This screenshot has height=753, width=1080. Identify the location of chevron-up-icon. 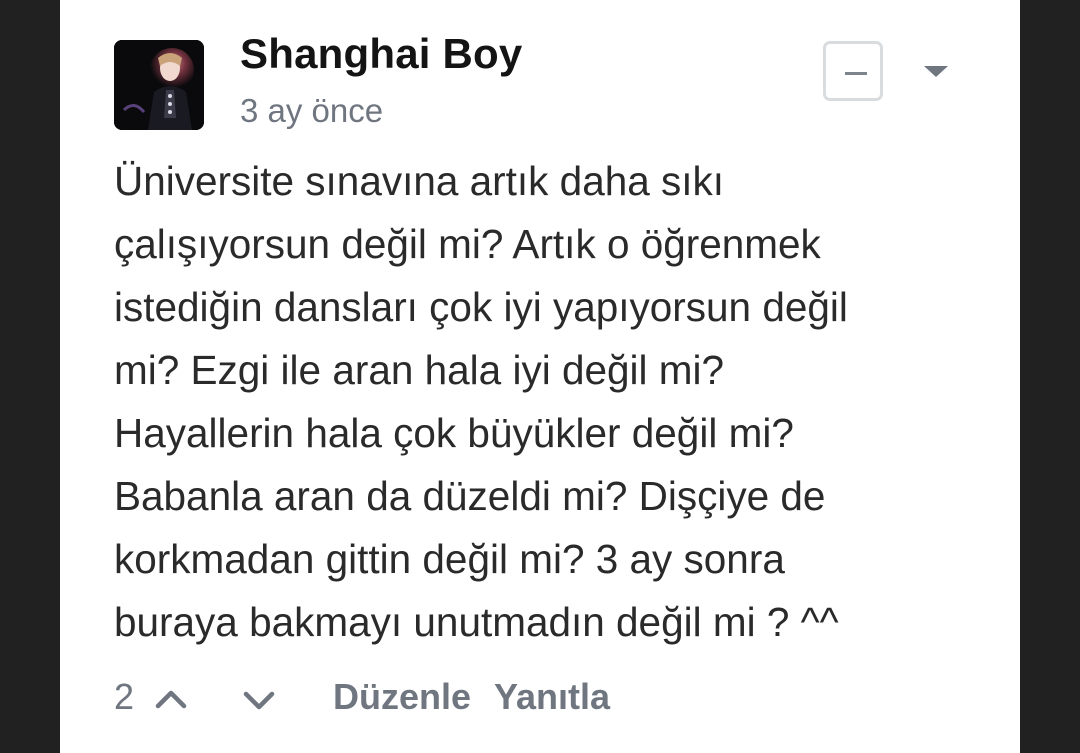
(171, 699).